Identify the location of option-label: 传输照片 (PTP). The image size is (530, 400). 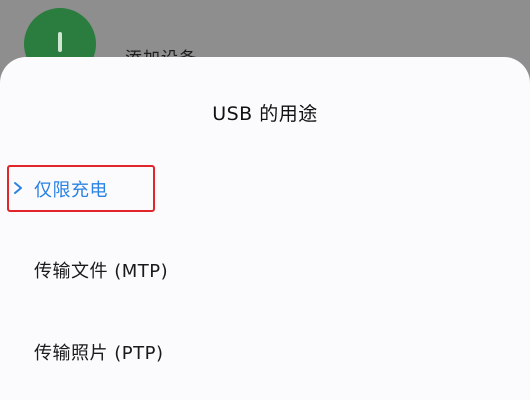
(99, 353).